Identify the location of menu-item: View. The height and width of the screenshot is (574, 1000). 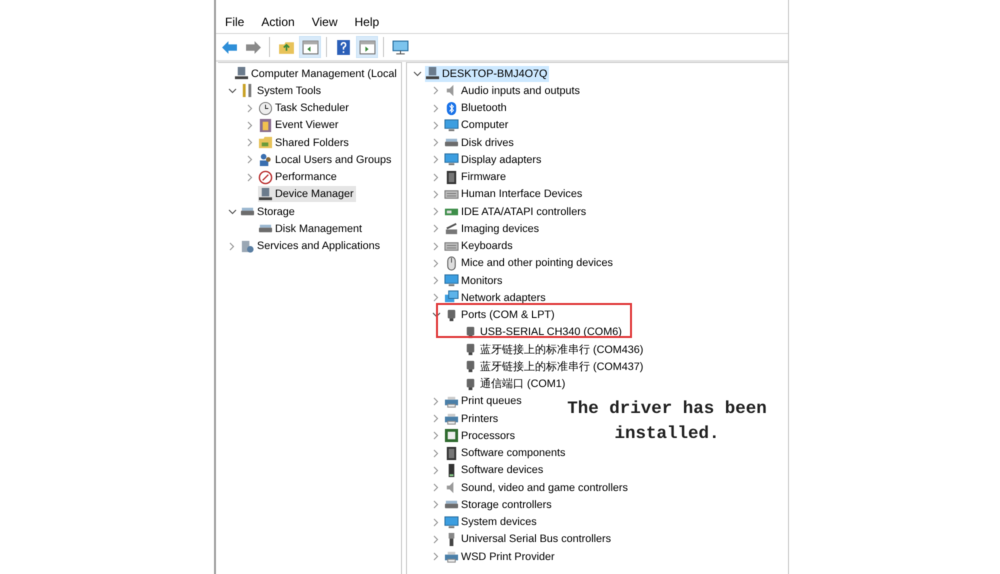
(328, 22).